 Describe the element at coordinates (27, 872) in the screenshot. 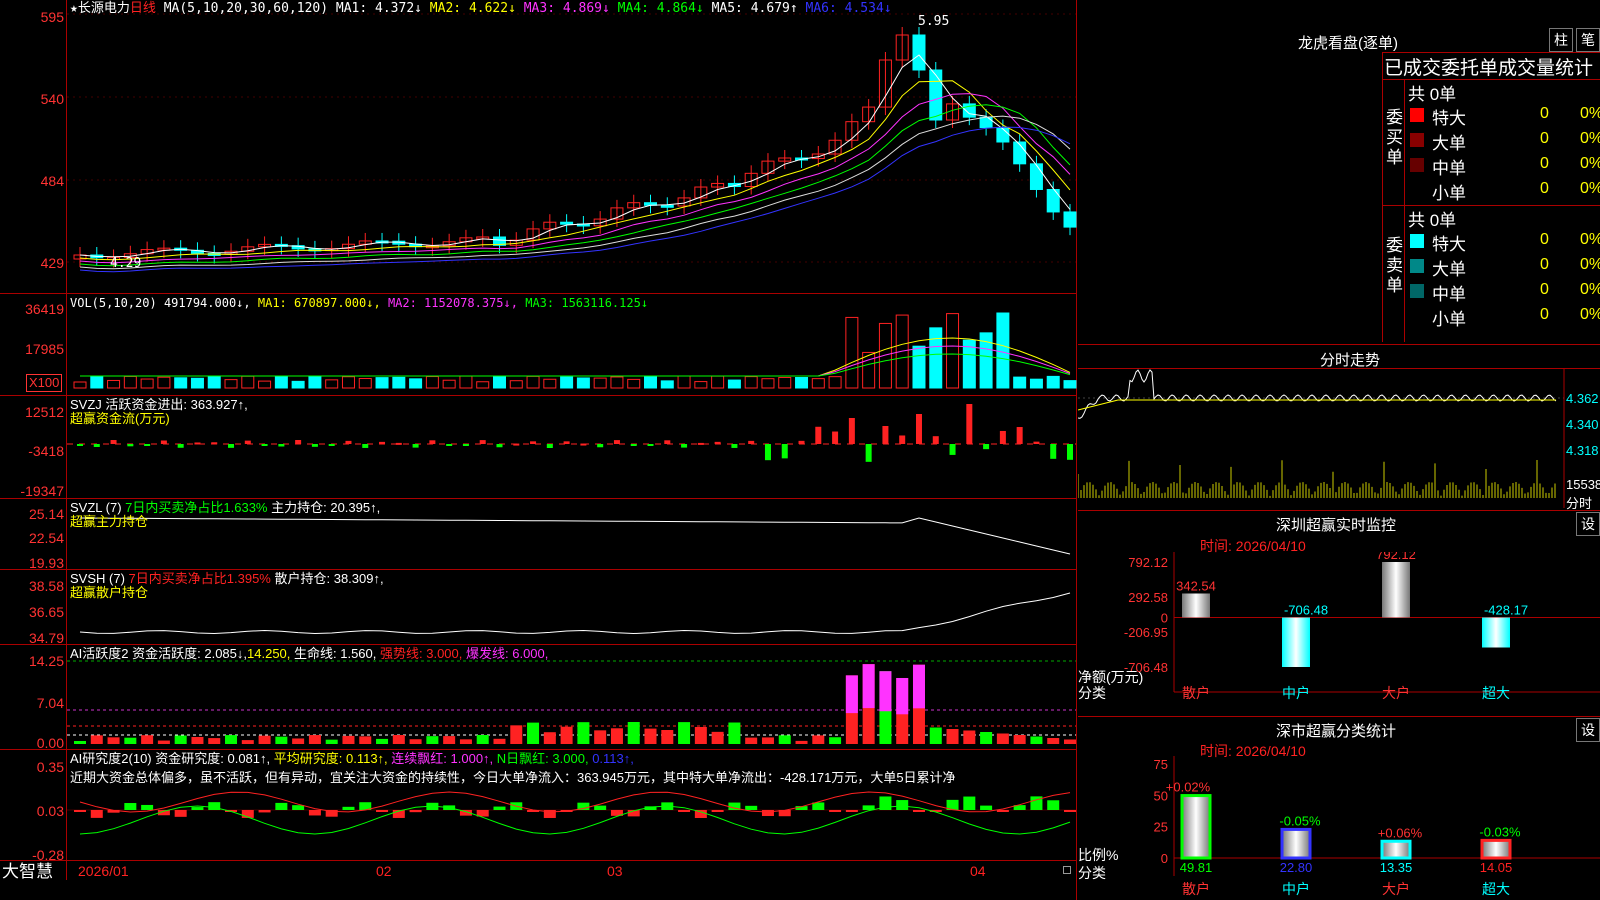

I see `brand-logo: 大智慧` at that location.